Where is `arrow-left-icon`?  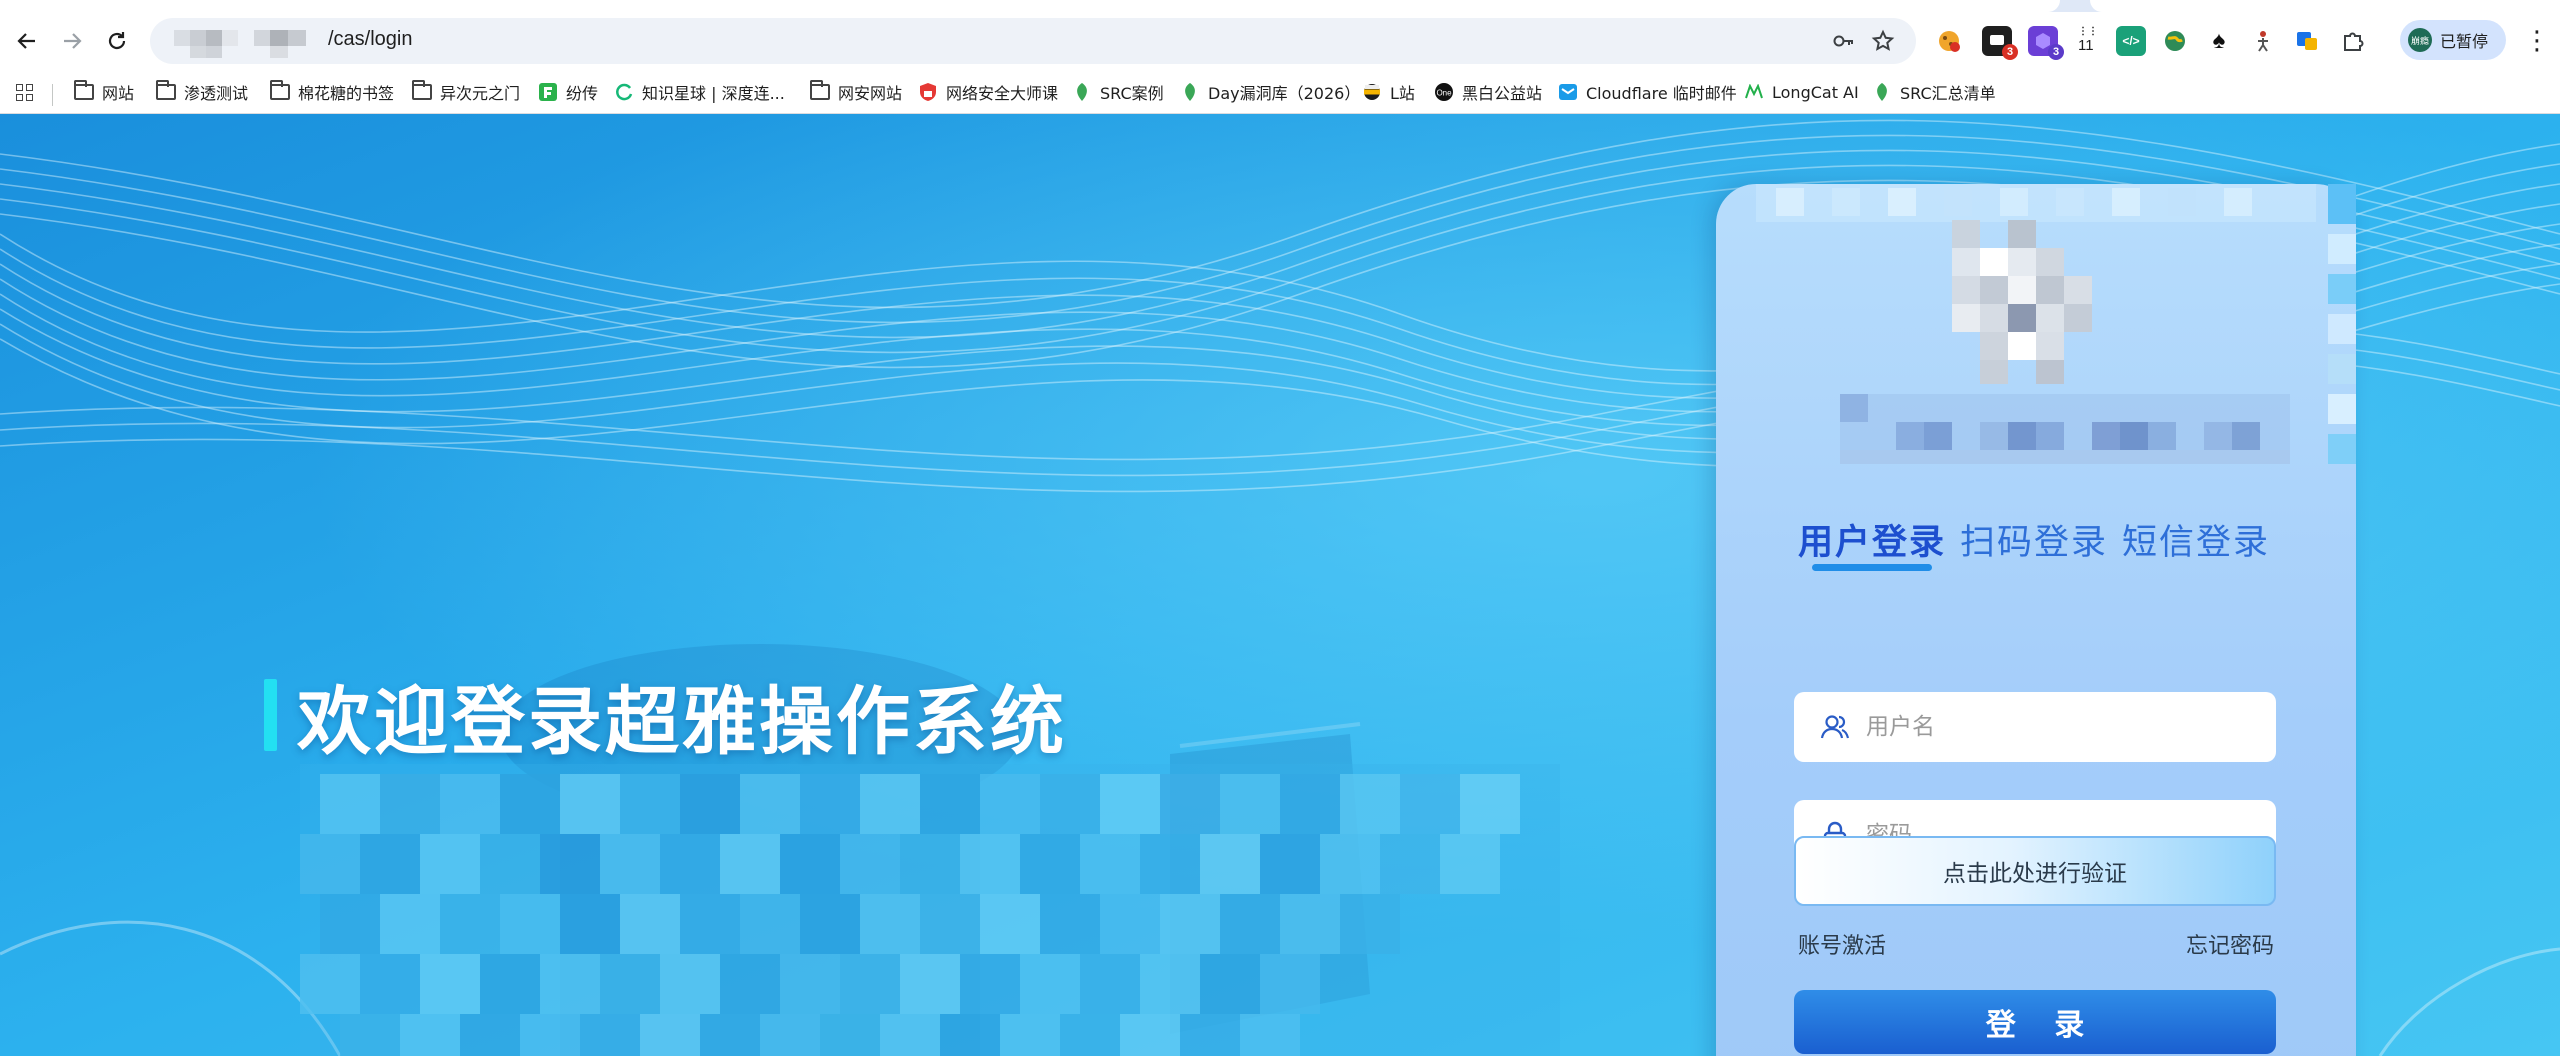
arrow-left-icon is located at coordinates (26, 41).